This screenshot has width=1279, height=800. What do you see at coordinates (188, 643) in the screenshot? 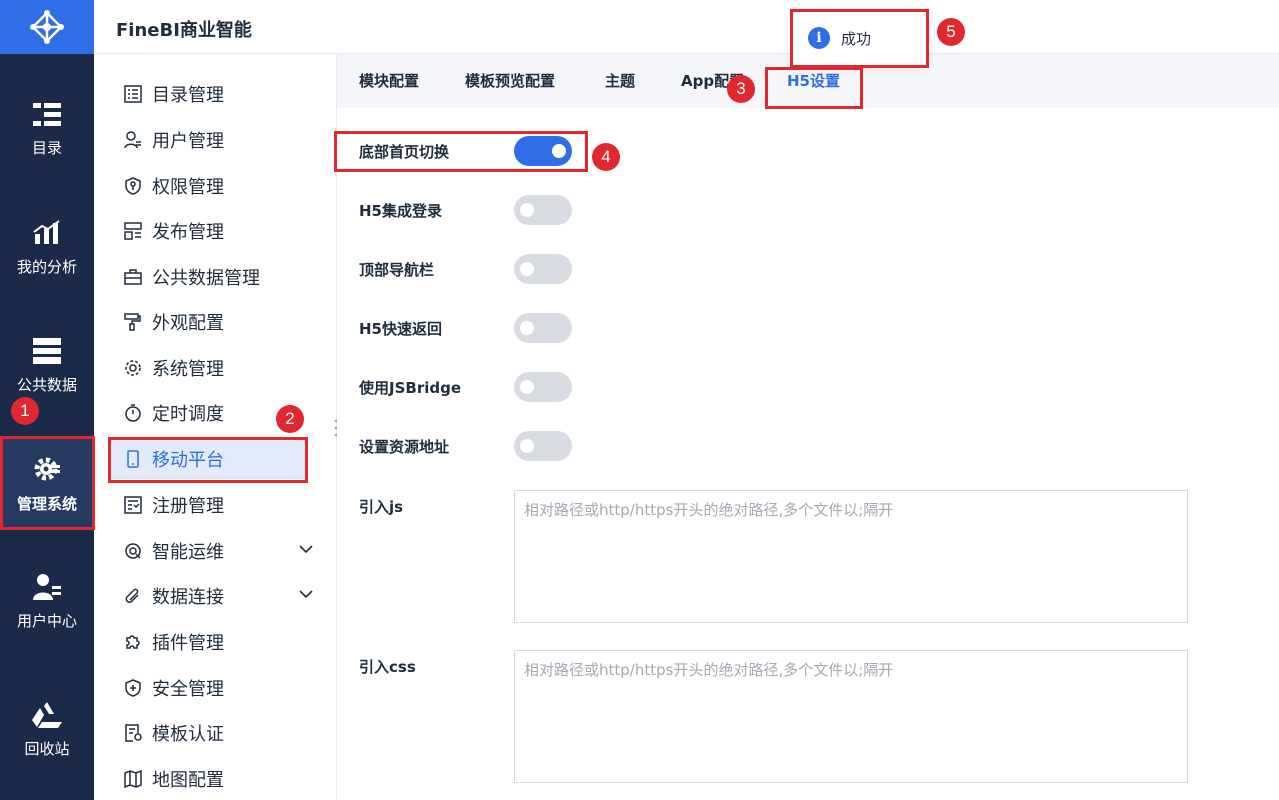
I see `subnav-item-label: 插件管理` at bounding box center [188, 643].